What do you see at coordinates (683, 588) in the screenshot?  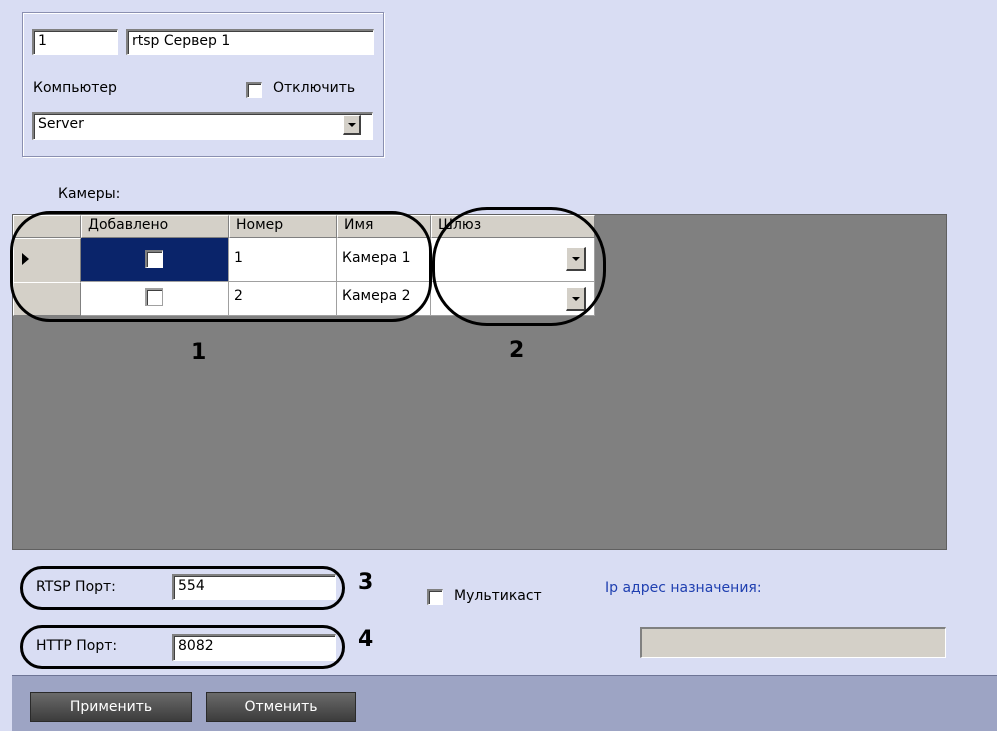 I see `ip-destination-label: Ip адрес назначения:` at bounding box center [683, 588].